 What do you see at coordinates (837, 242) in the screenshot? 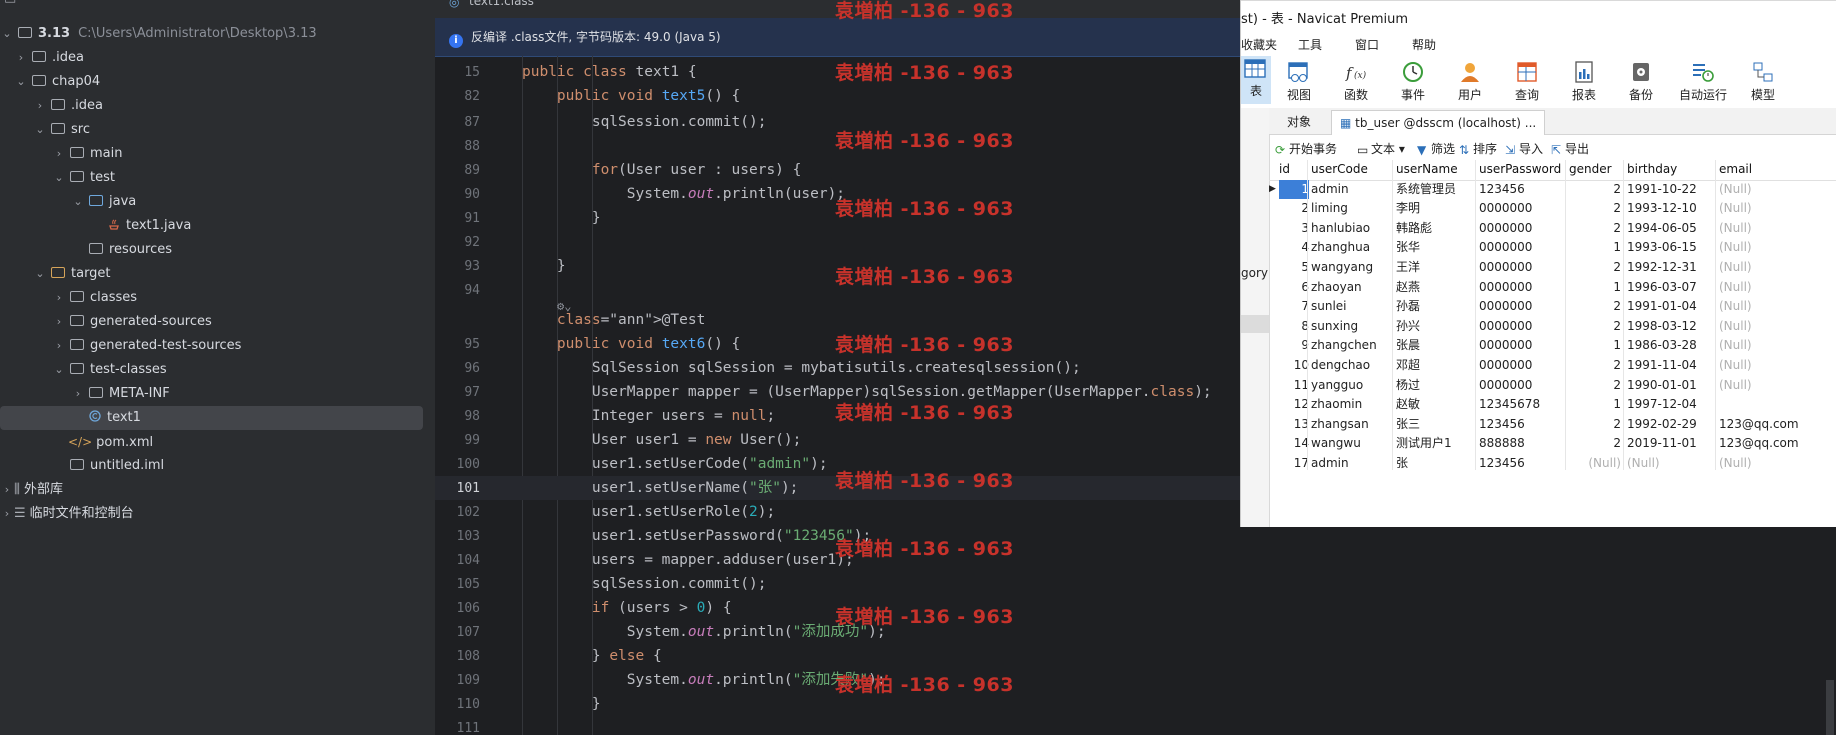
I see `code-line: 92` at bounding box center [837, 242].